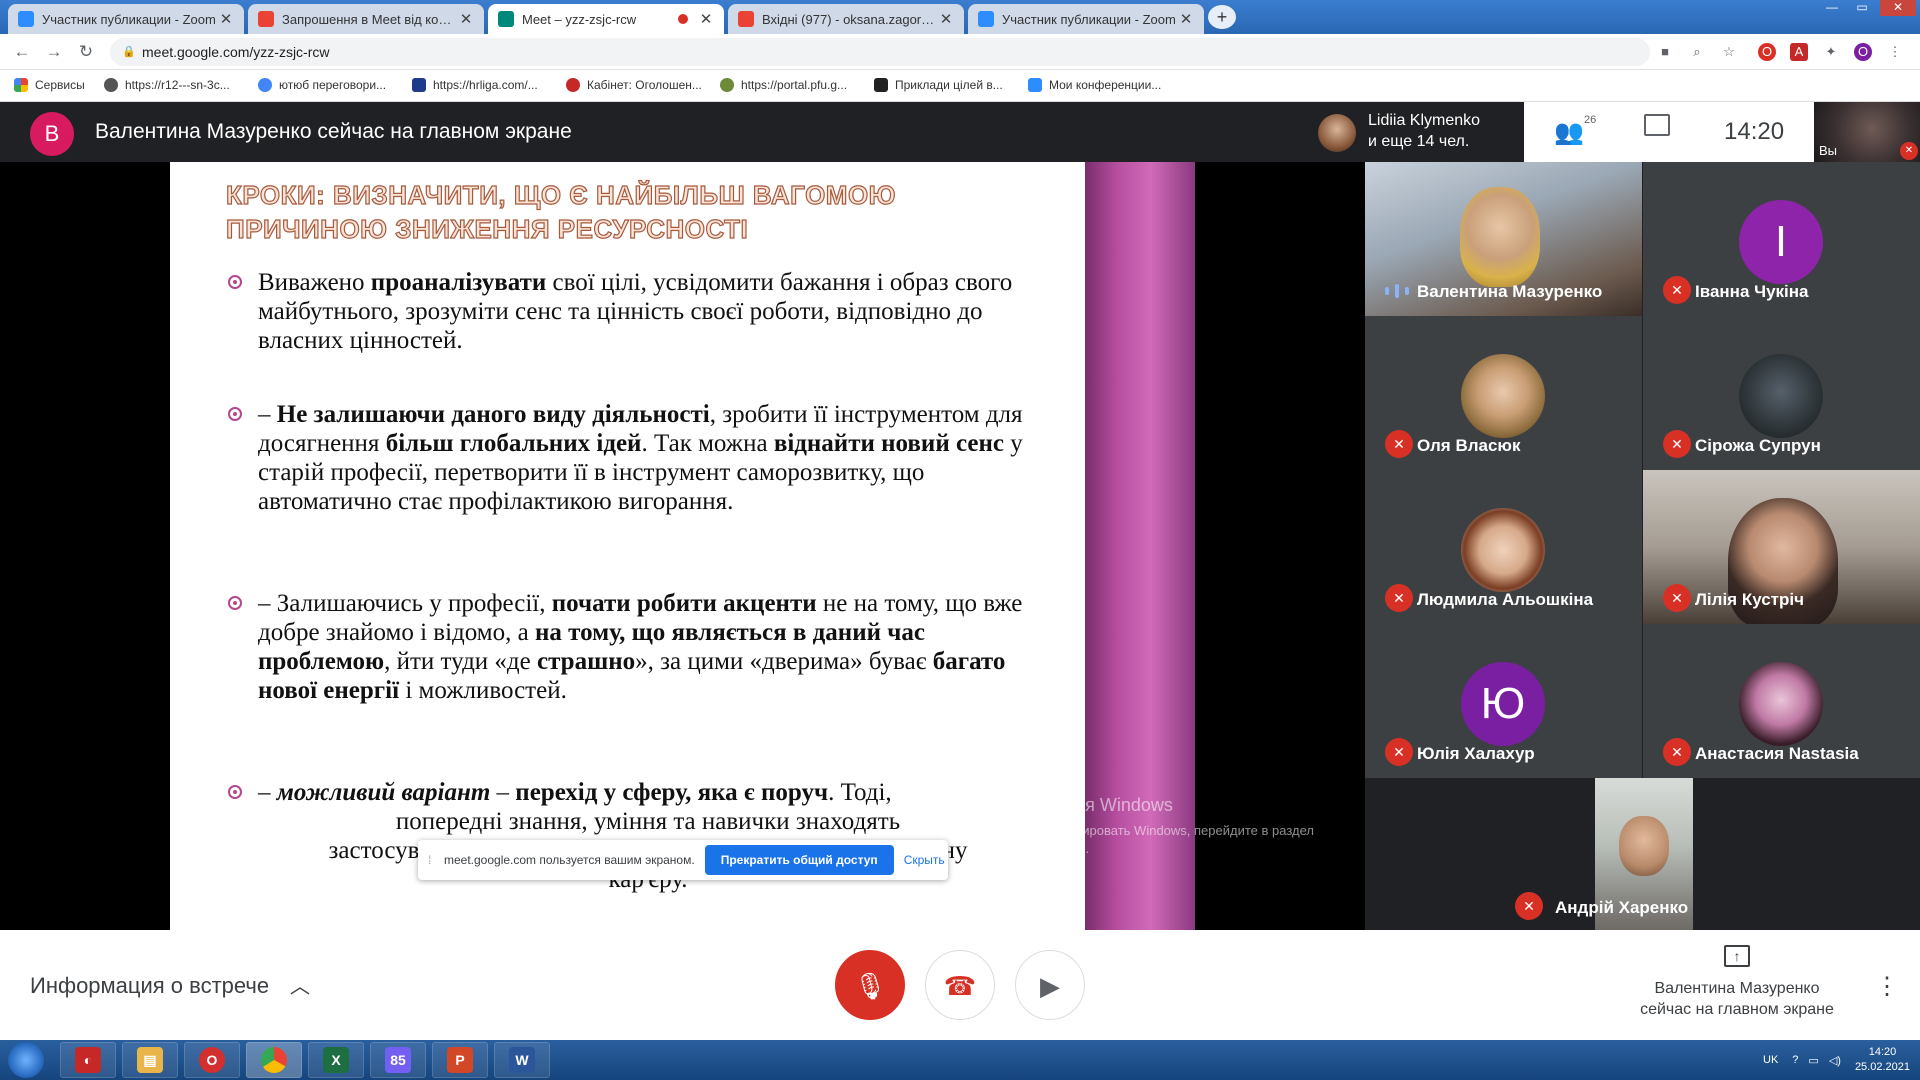  What do you see at coordinates (274, 1060) in the screenshot?
I see `taskbar-chrome` at bounding box center [274, 1060].